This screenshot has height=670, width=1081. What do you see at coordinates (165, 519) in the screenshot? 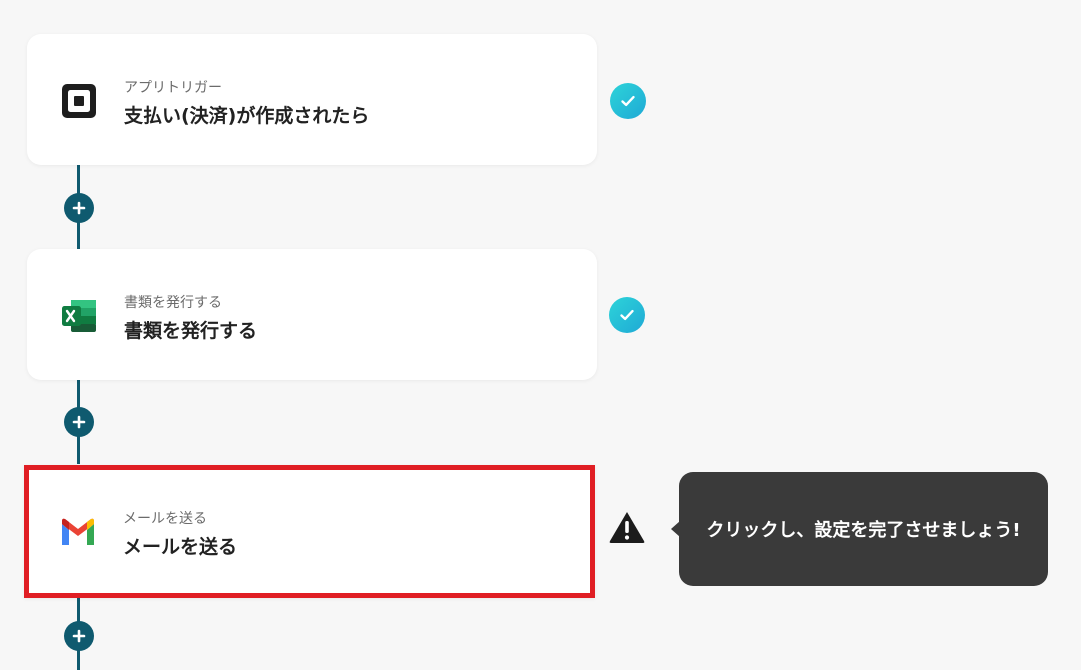
I see `step-subtitle: メールを送る` at bounding box center [165, 519].